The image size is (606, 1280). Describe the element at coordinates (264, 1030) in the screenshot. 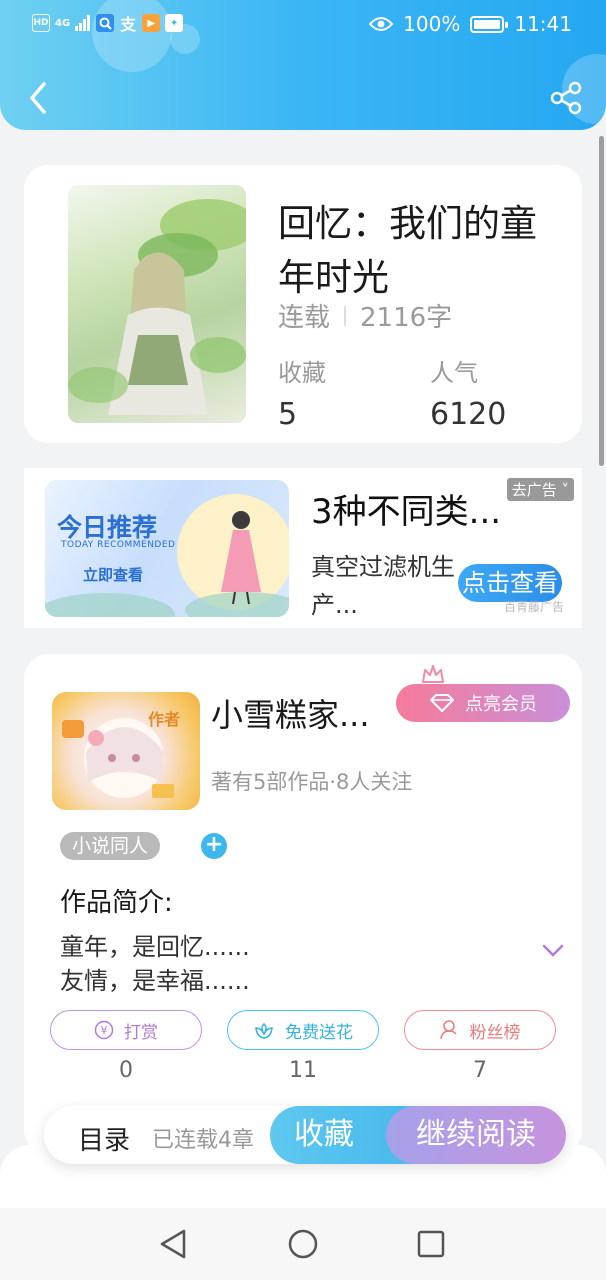

I see `flower-icon` at that location.